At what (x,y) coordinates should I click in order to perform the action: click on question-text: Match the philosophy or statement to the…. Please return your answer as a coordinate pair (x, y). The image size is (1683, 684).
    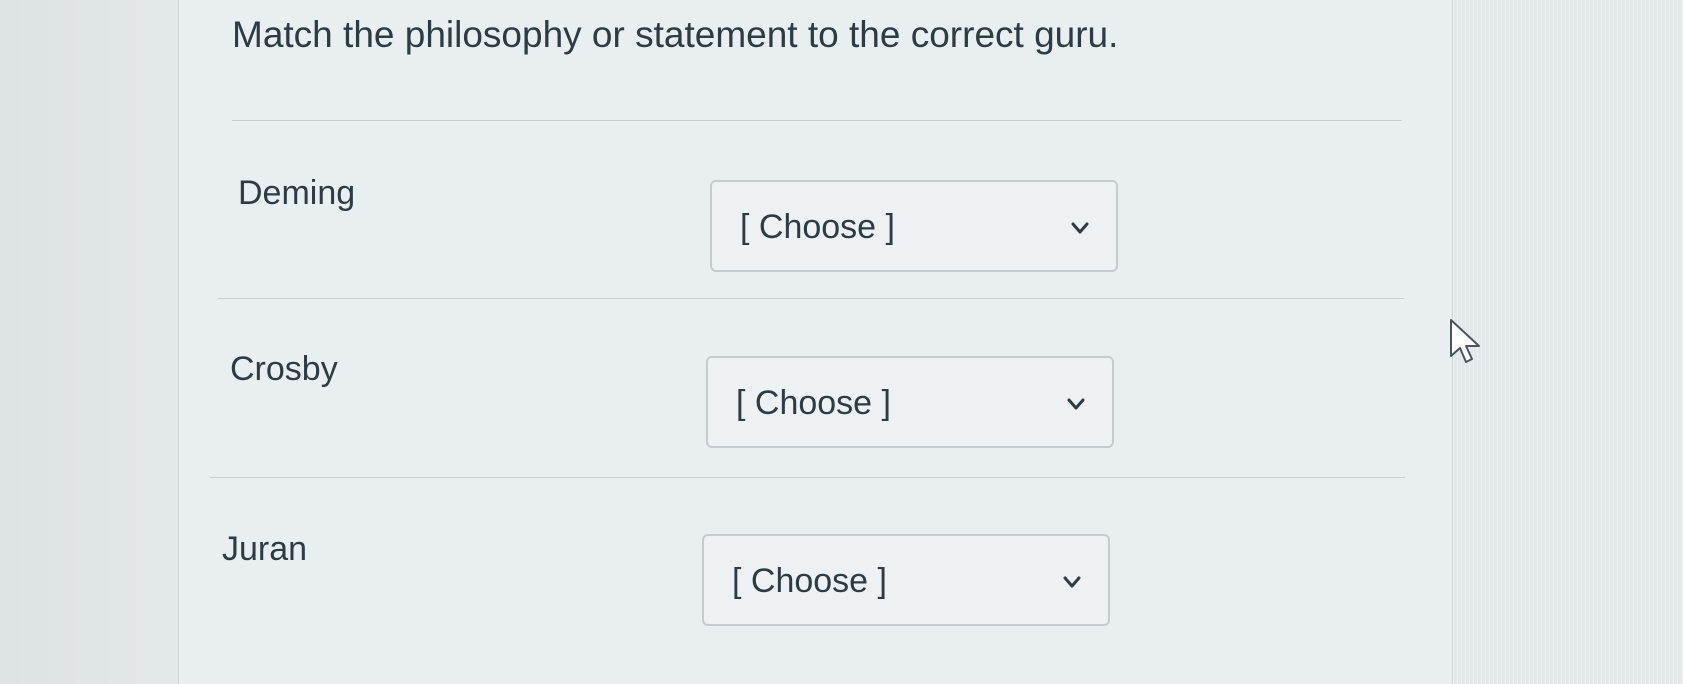
    Looking at the image, I should click on (675, 34).